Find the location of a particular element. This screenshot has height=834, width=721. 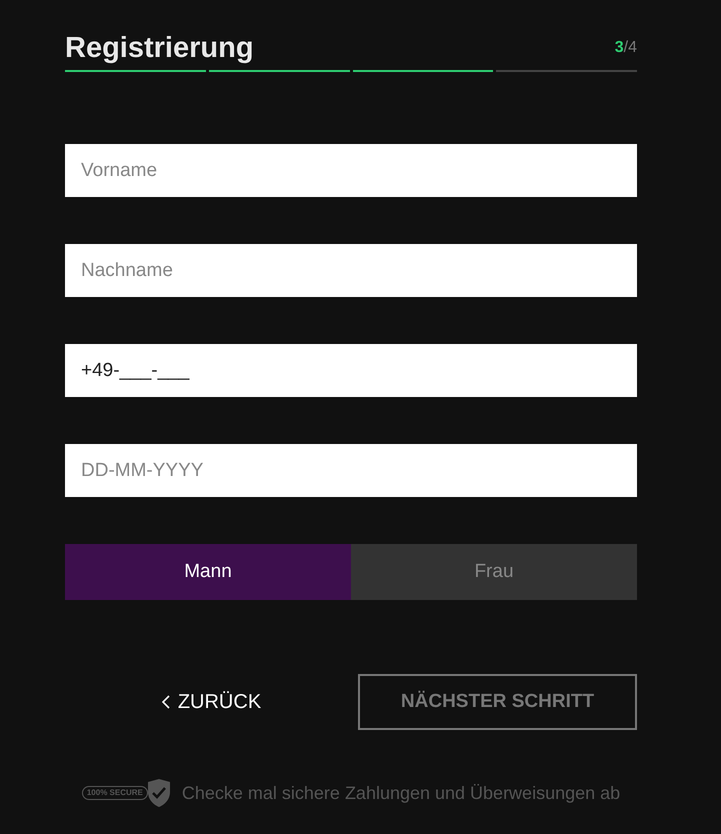

footer-text: Checke mal sichere Zahlungen und Überweisungen ab is located at coordinates (401, 793).